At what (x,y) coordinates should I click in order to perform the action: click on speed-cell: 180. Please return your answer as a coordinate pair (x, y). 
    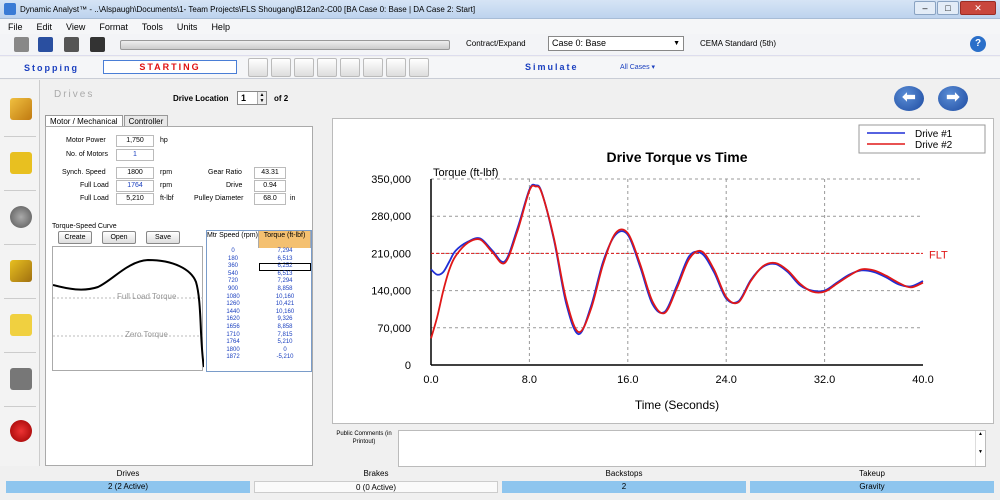
    Looking at the image, I should click on (233, 260).